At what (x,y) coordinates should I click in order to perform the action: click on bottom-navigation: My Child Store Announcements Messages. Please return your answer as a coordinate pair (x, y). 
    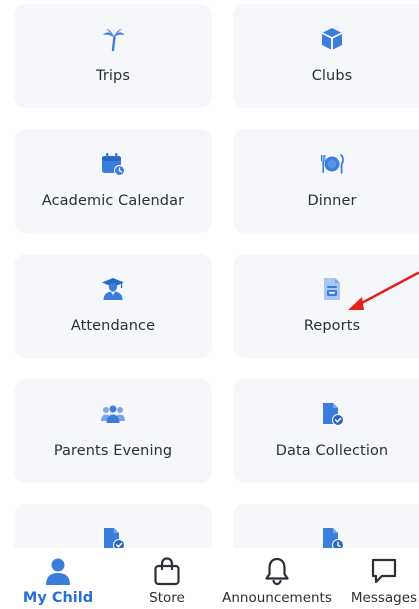
    Looking at the image, I should click on (209, 578).